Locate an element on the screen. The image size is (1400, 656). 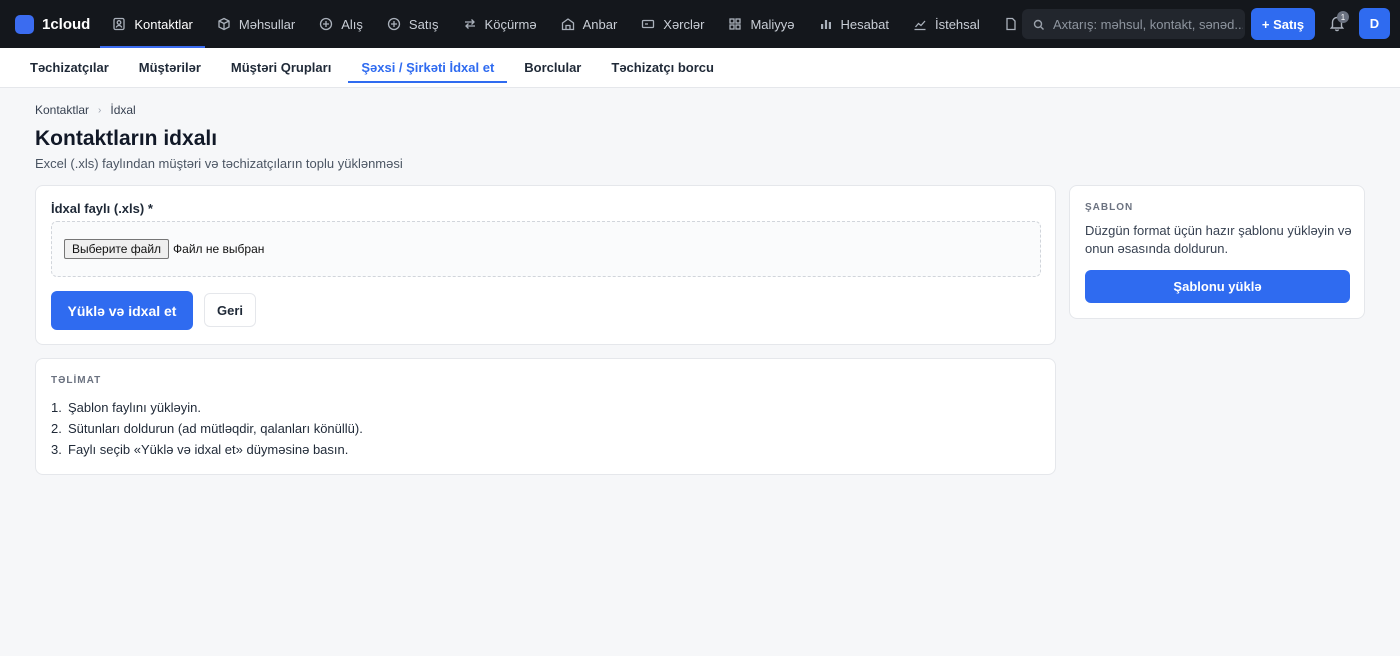
nav-item-maliyye: Maliyyə is located at coordinates (761, 24).